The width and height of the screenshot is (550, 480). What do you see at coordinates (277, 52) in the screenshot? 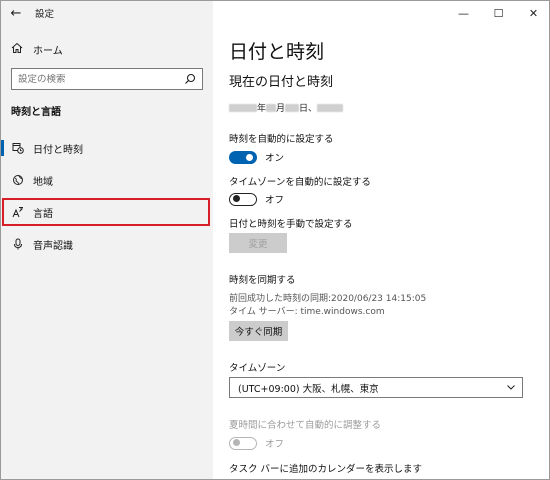
I see `page-title: 日付と時刻` at bounding box center [277, 52].